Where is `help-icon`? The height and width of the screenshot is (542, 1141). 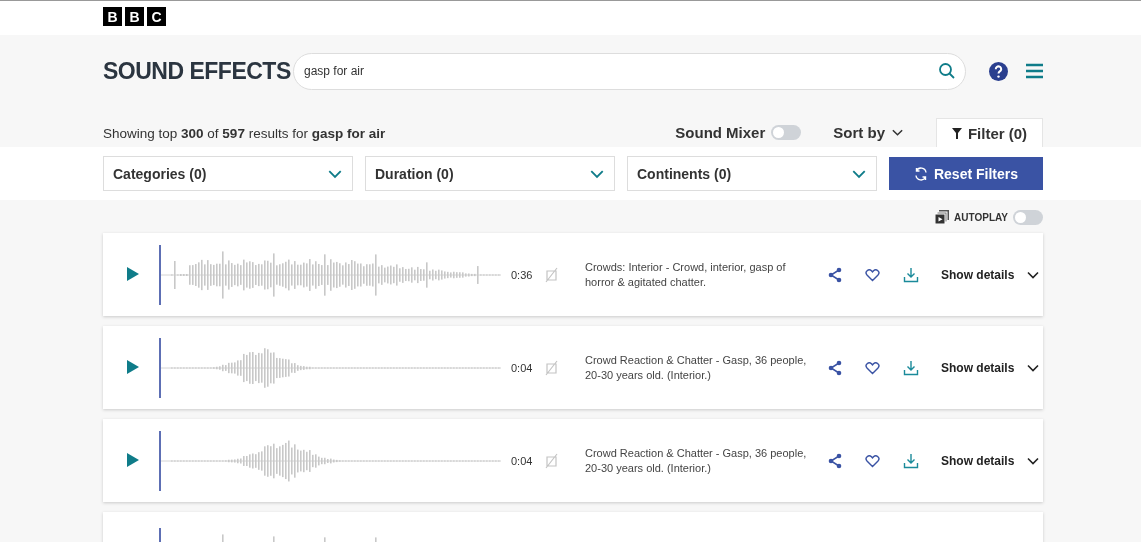
help-icon is located at coordinates (998, 71).